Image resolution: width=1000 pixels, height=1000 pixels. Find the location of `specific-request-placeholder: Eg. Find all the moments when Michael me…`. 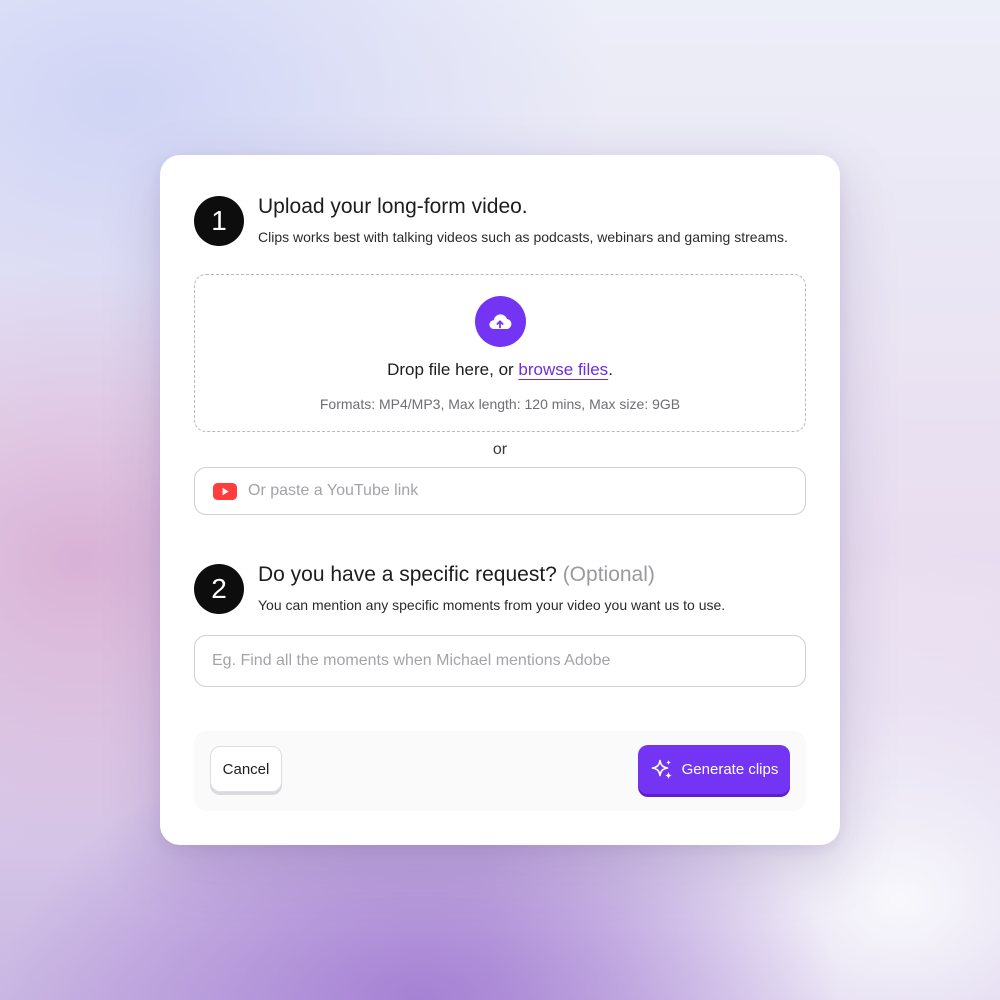

specific-request-placeholder: Eg. Find all the moments when Michael me… is located at coordinates (411, 660).